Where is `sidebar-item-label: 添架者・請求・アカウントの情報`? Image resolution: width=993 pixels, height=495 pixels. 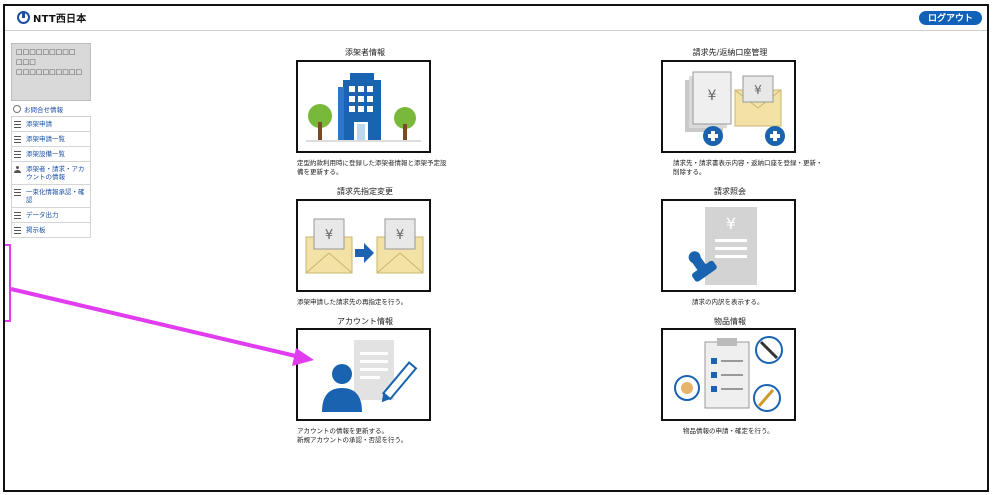 sidebar-item-label: 添架者・請求・アカウントの情報 is located at coordinates (55, 173).